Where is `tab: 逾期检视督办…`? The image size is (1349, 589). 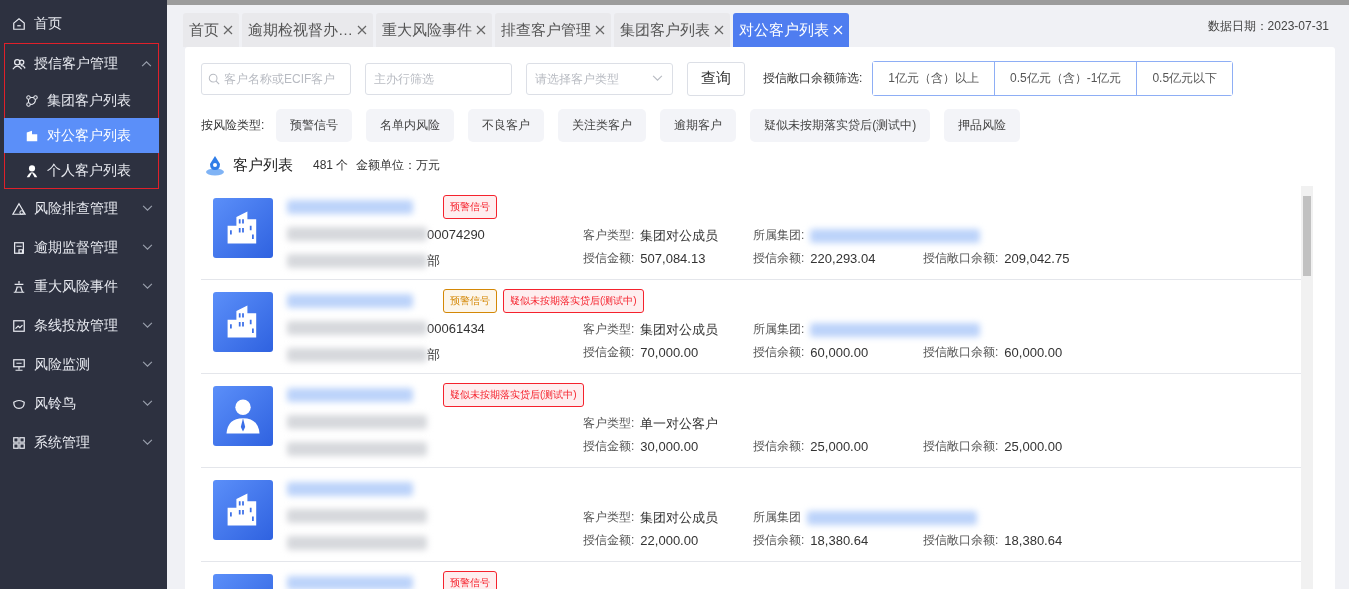
tab: 逾期检视督办… is located at coordinates (307, 30).